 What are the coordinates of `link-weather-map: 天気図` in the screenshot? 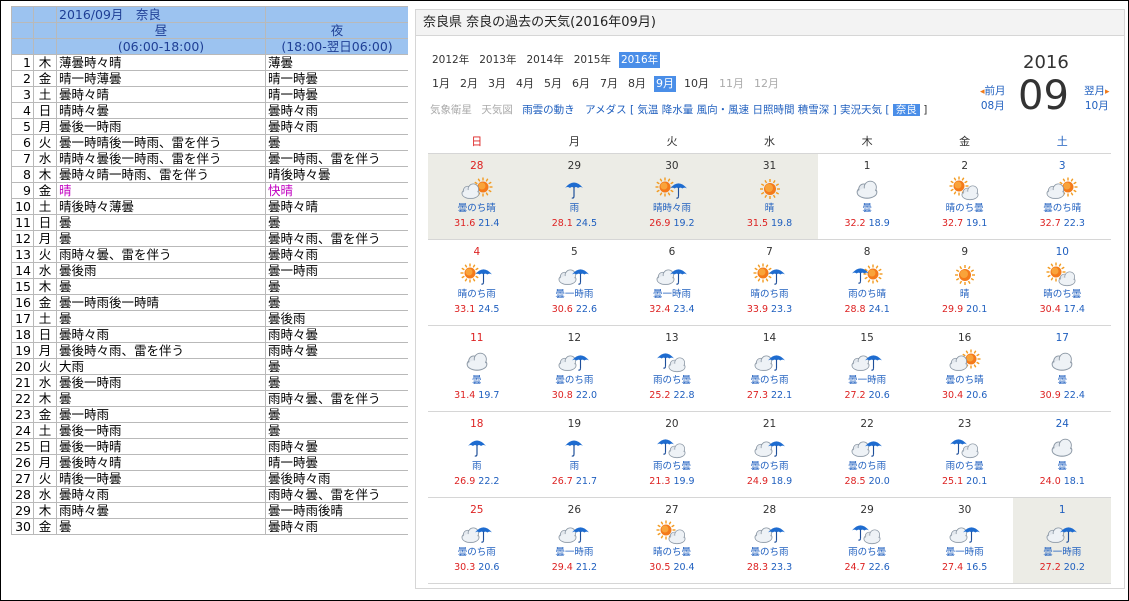 It's located at (497, 110).